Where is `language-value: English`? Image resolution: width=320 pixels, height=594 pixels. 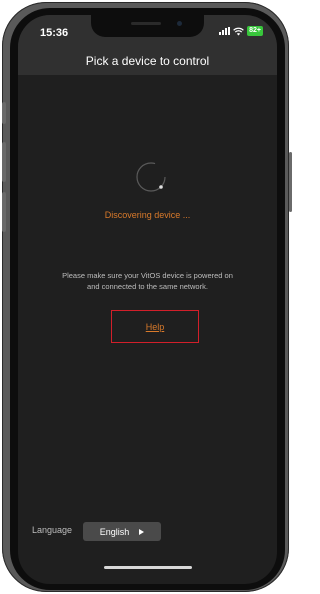
language-value: English is located at coordinates (114, 531).